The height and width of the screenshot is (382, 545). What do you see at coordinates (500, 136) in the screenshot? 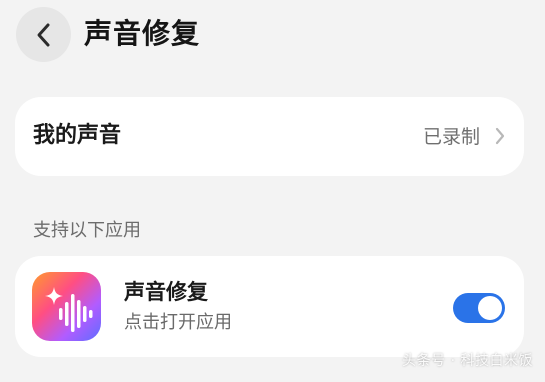
I see `chevron-right-icon` at bounding box center [500, 136].